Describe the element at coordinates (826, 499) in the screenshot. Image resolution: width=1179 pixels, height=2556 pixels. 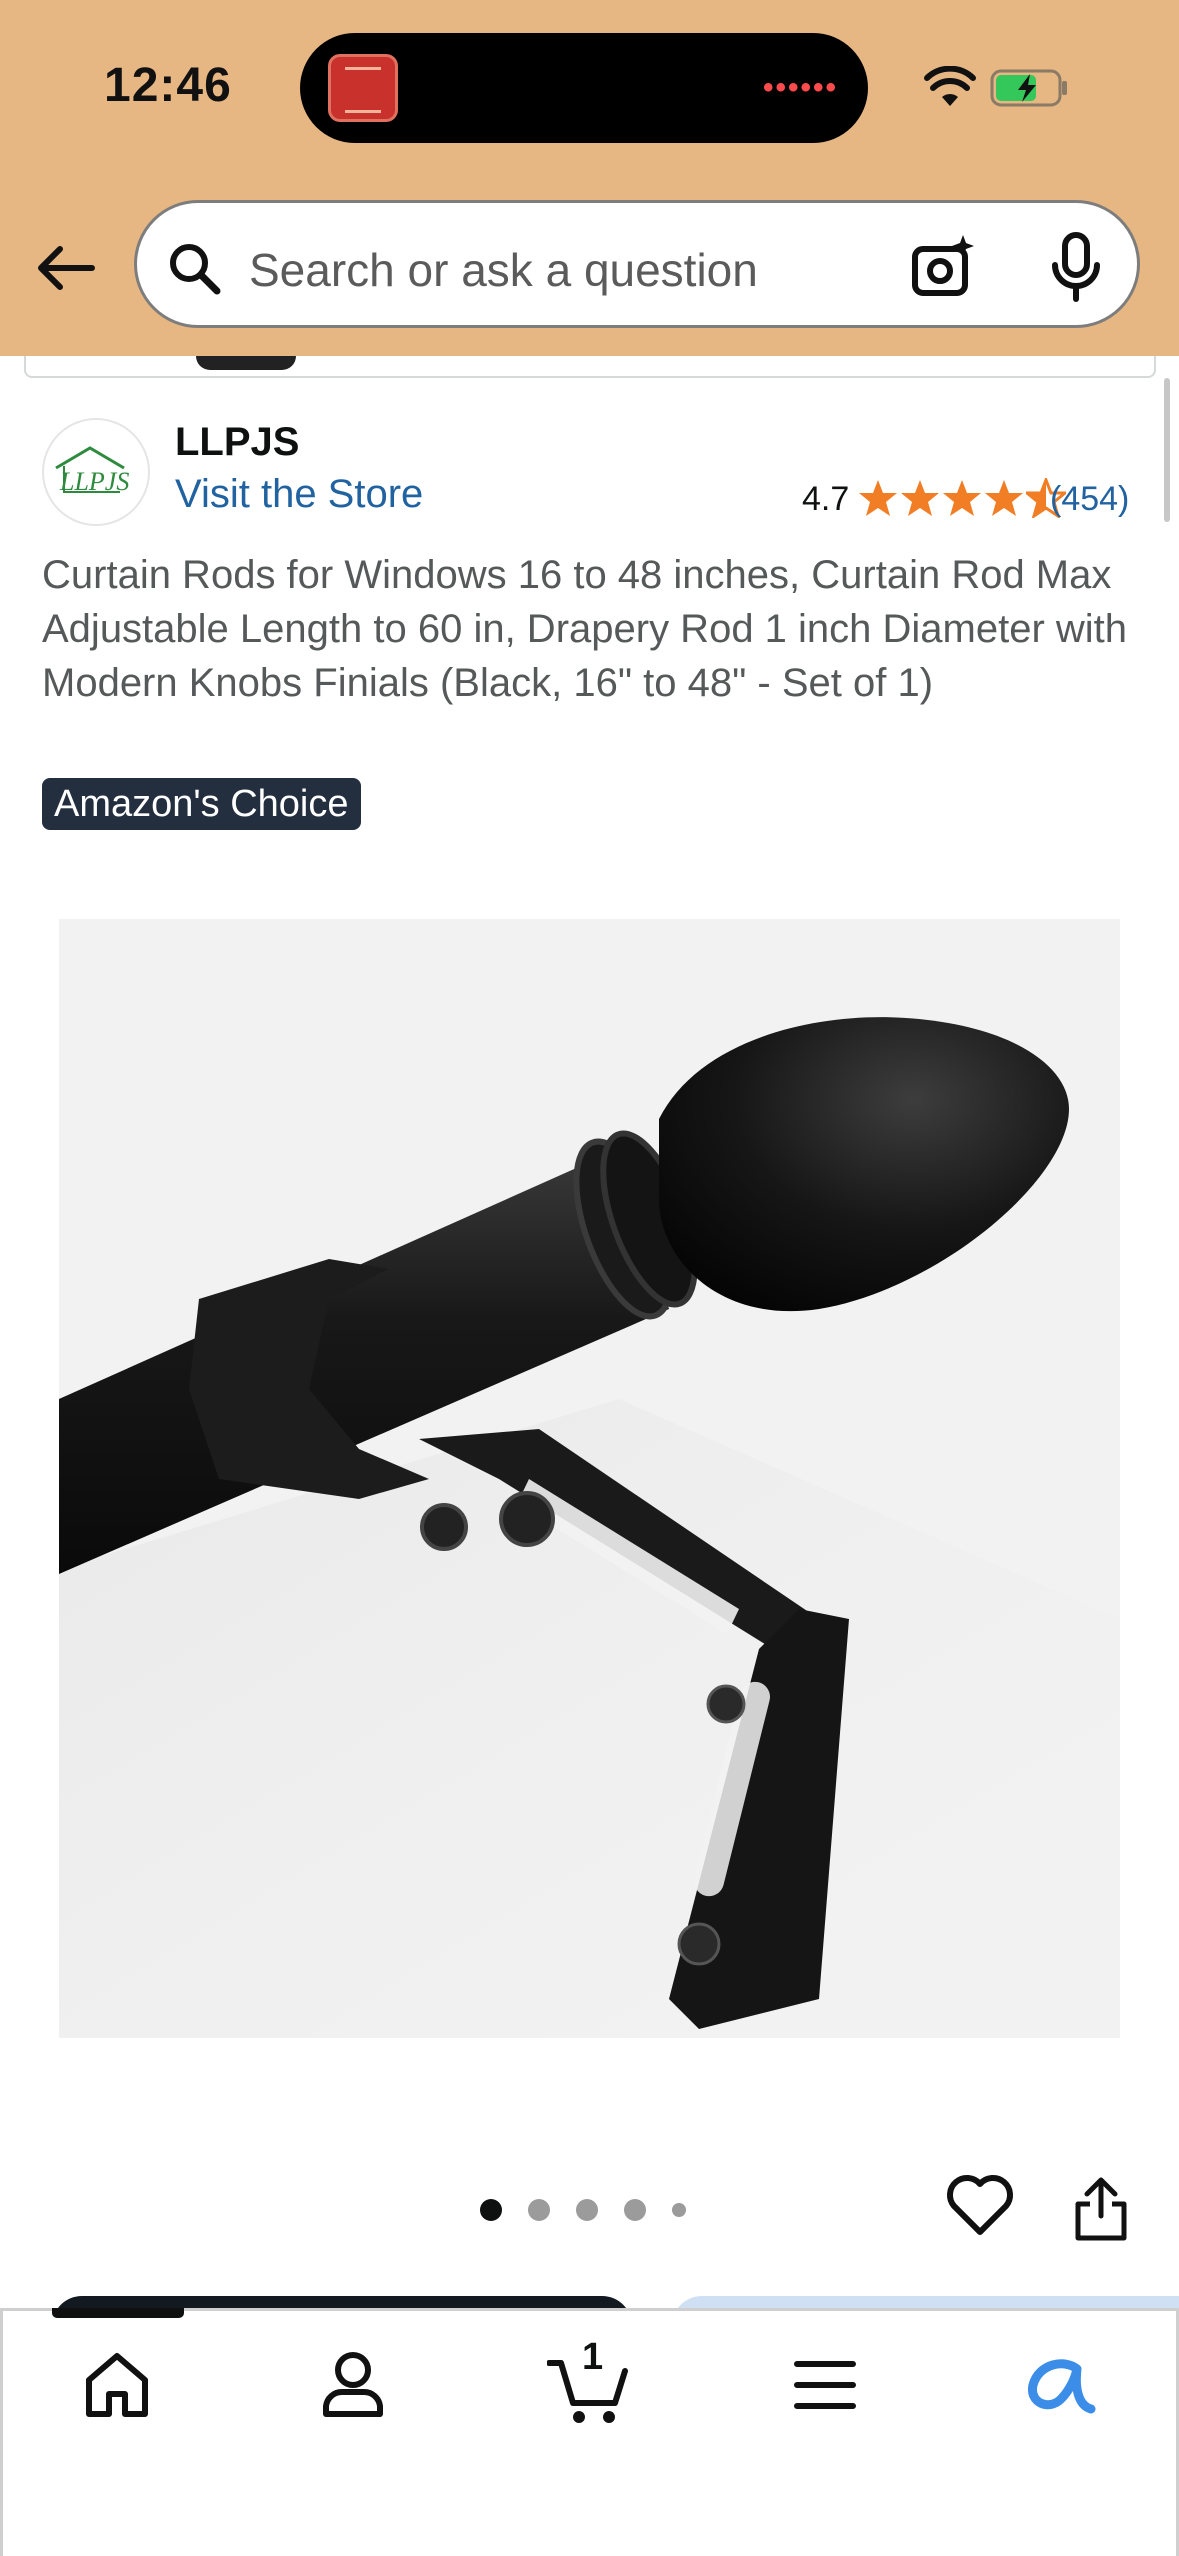
I see `rating-value: 4.7` at that location.